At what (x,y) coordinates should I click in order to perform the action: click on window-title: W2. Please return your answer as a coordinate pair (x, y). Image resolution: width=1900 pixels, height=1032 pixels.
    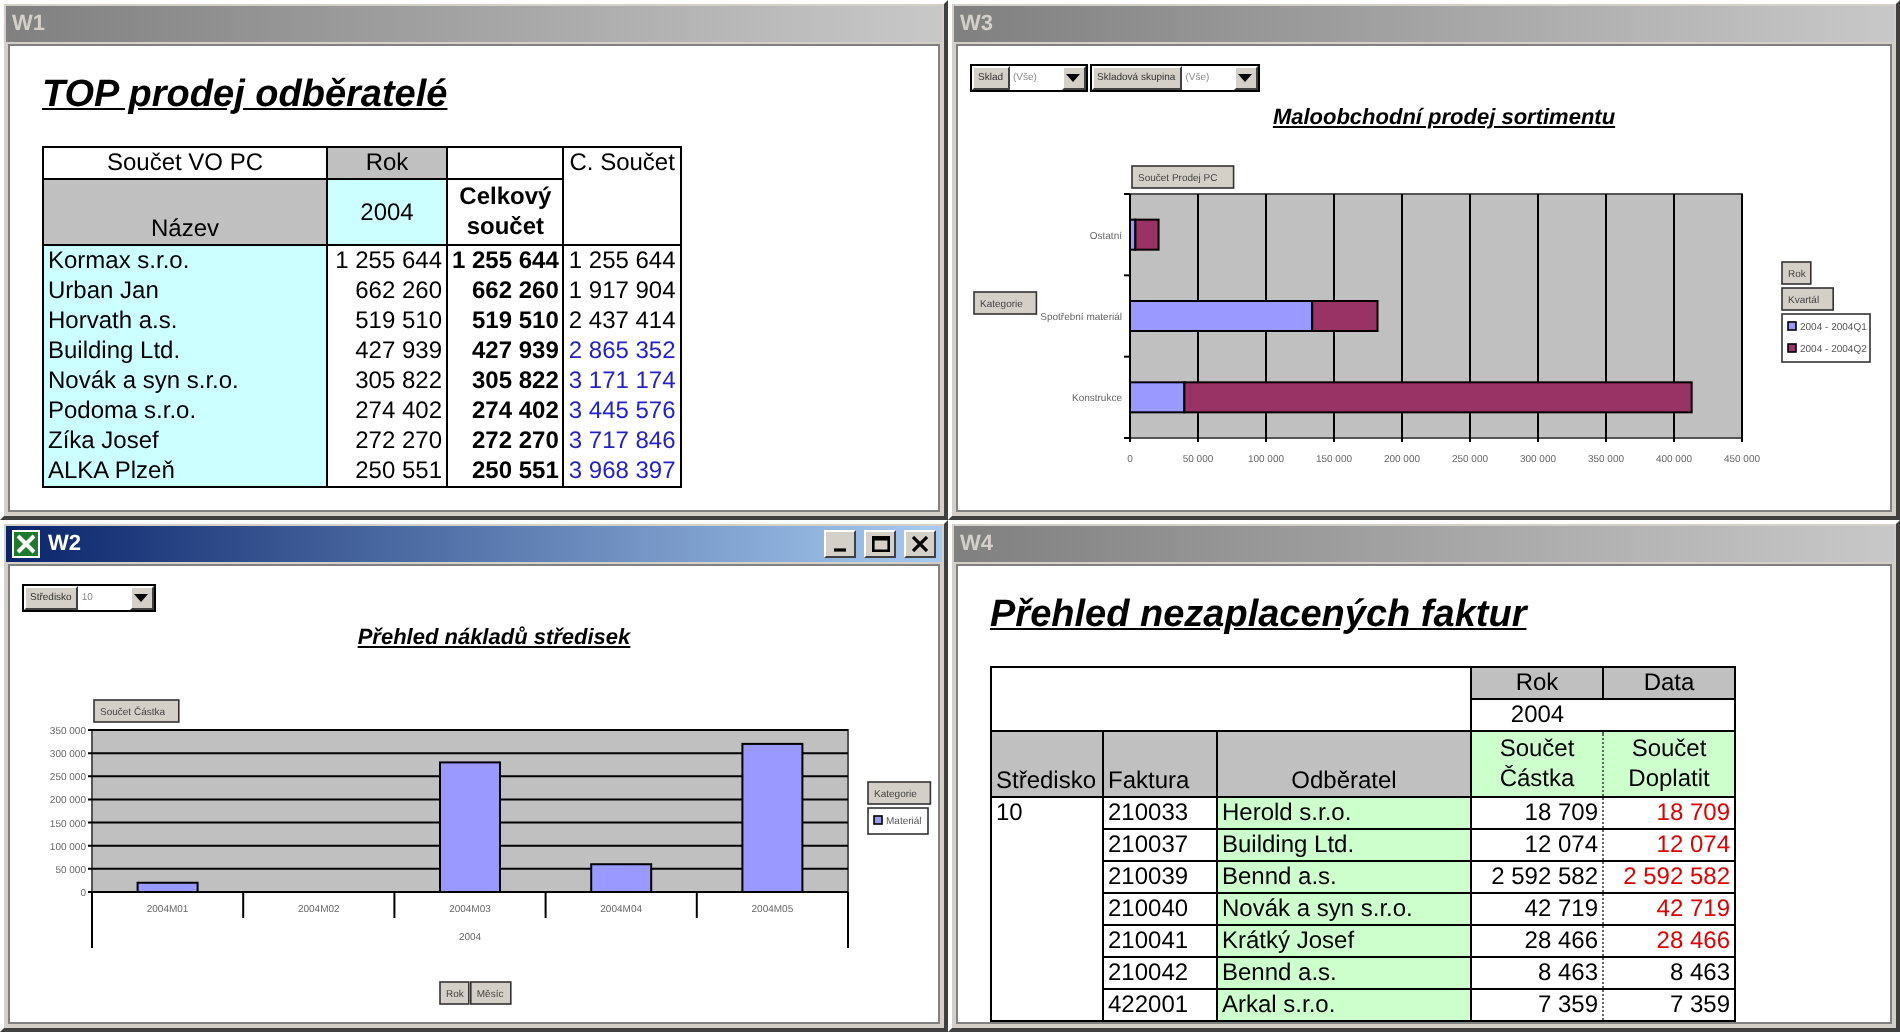
    Looking at the image, I should click on (65, 544).